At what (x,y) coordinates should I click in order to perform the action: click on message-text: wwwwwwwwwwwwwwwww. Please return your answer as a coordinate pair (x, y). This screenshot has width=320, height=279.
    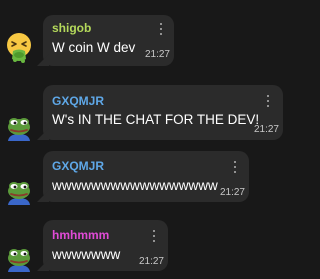
    Looking at the image, I should click on (135, 185).